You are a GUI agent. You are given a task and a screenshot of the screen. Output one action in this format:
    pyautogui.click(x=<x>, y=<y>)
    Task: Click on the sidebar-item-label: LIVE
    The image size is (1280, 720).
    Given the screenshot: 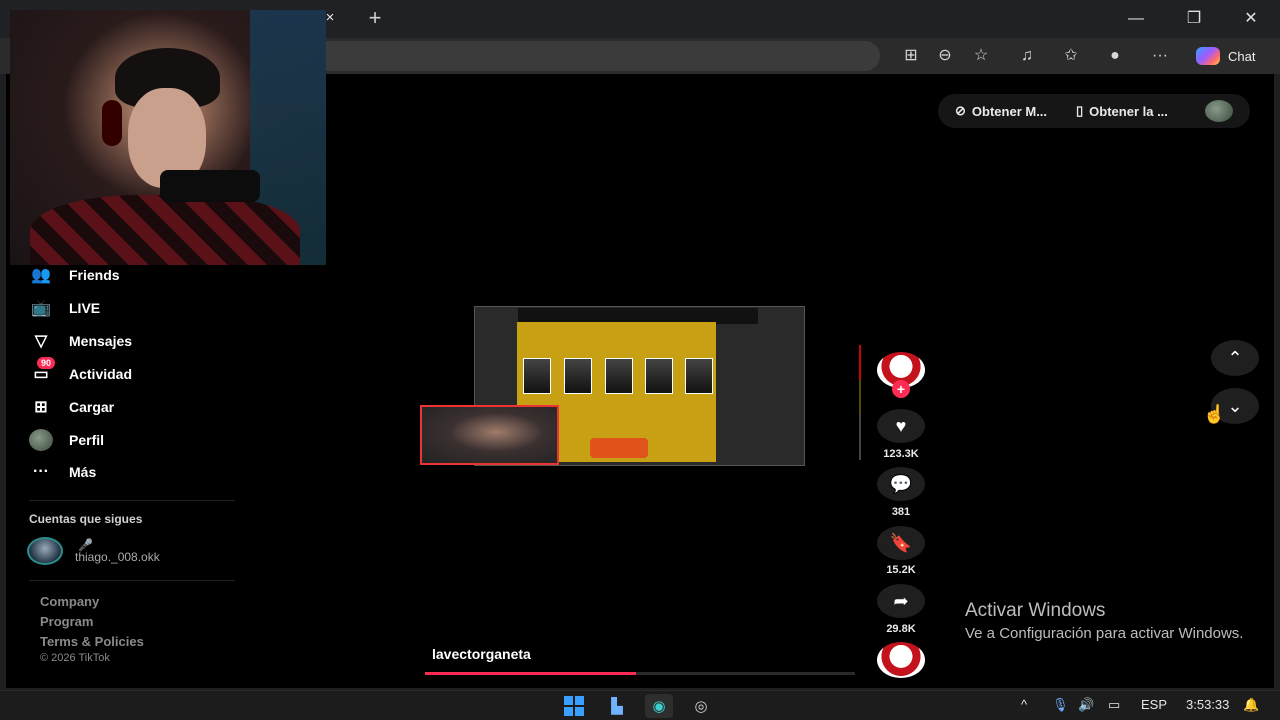 What is the action you would take?
    pyautogui.click(x=85, y=308)
    